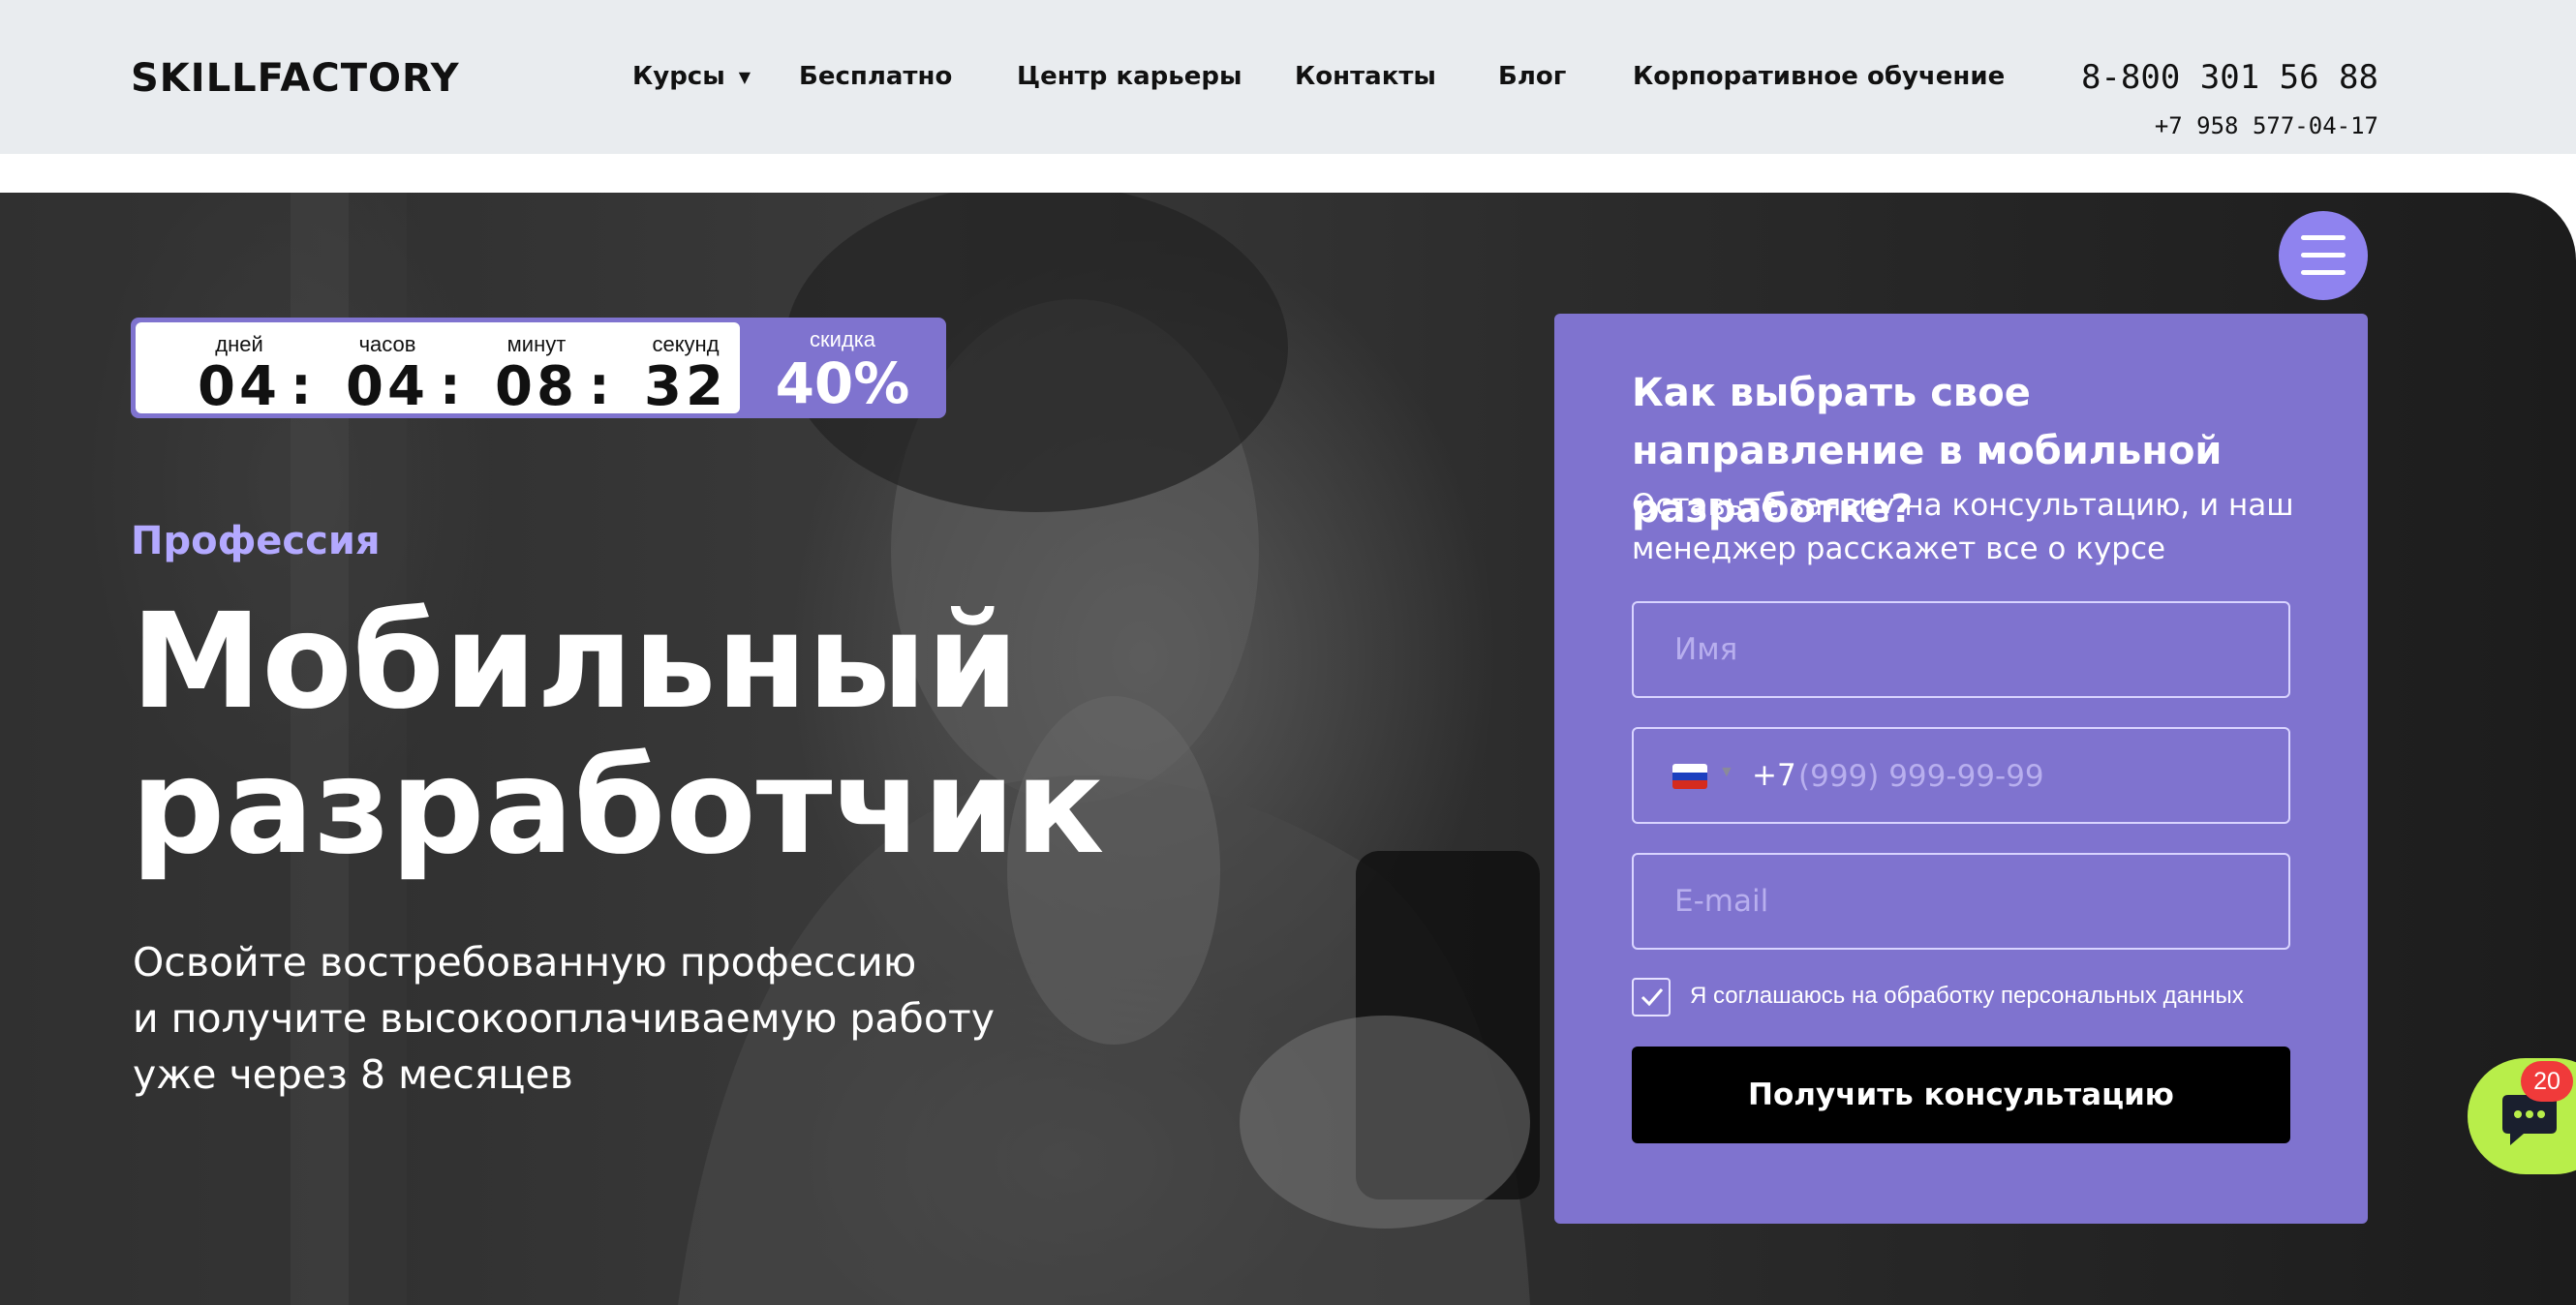 This screenshot has height=1305, width=2576. I want to click on phone-secondary: +7 958 577-04-17, so click(2266, 126).